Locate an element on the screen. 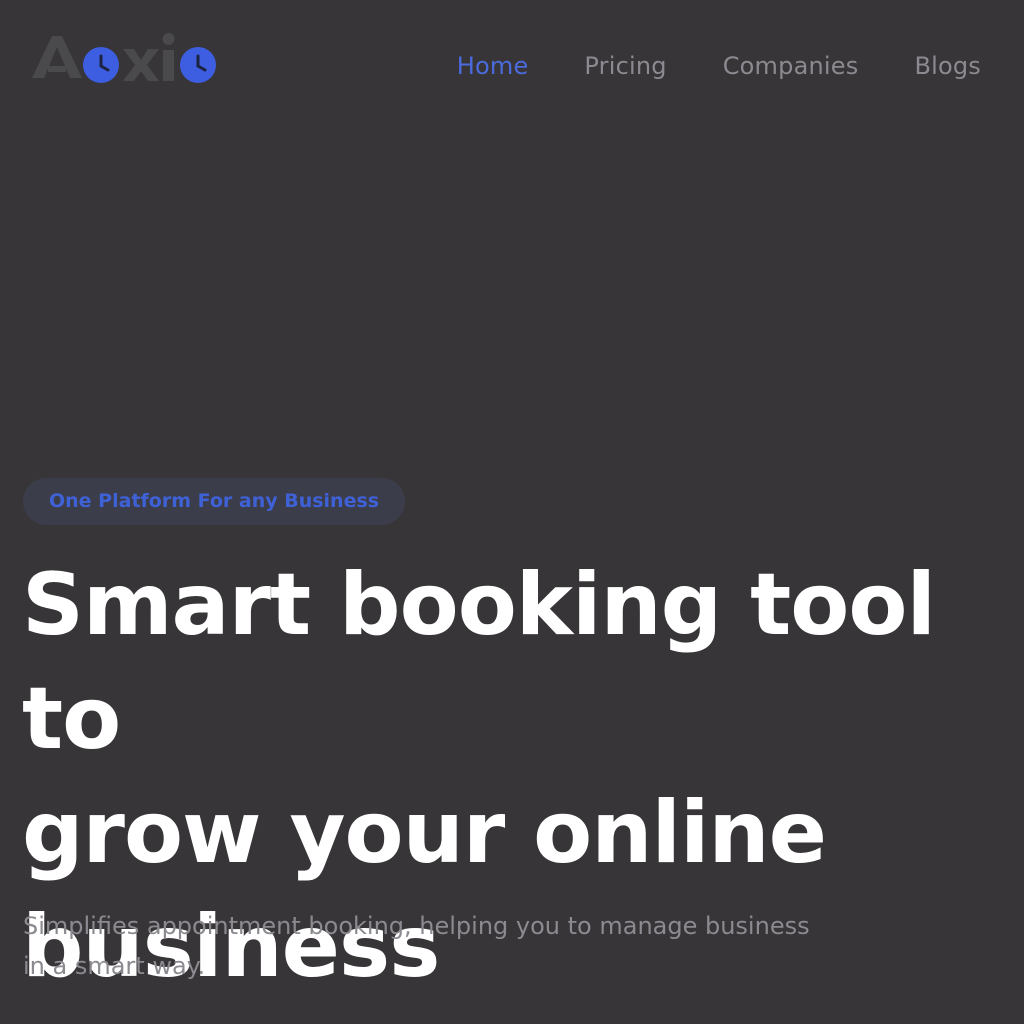 The width and height of the screenshot is (1024, 1024). nav-link-pricing: Pricing is located at coordinates (625, 66).